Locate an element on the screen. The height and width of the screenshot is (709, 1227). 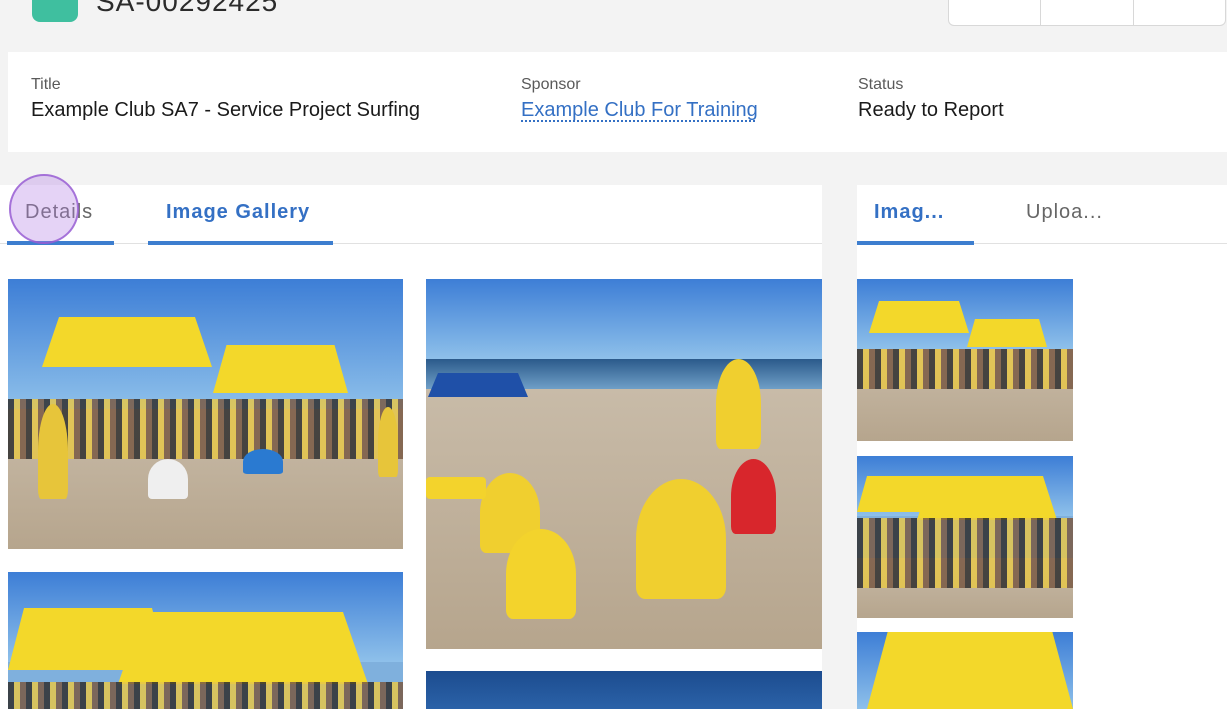
title-label: Title is located at coordinates (46, 84).